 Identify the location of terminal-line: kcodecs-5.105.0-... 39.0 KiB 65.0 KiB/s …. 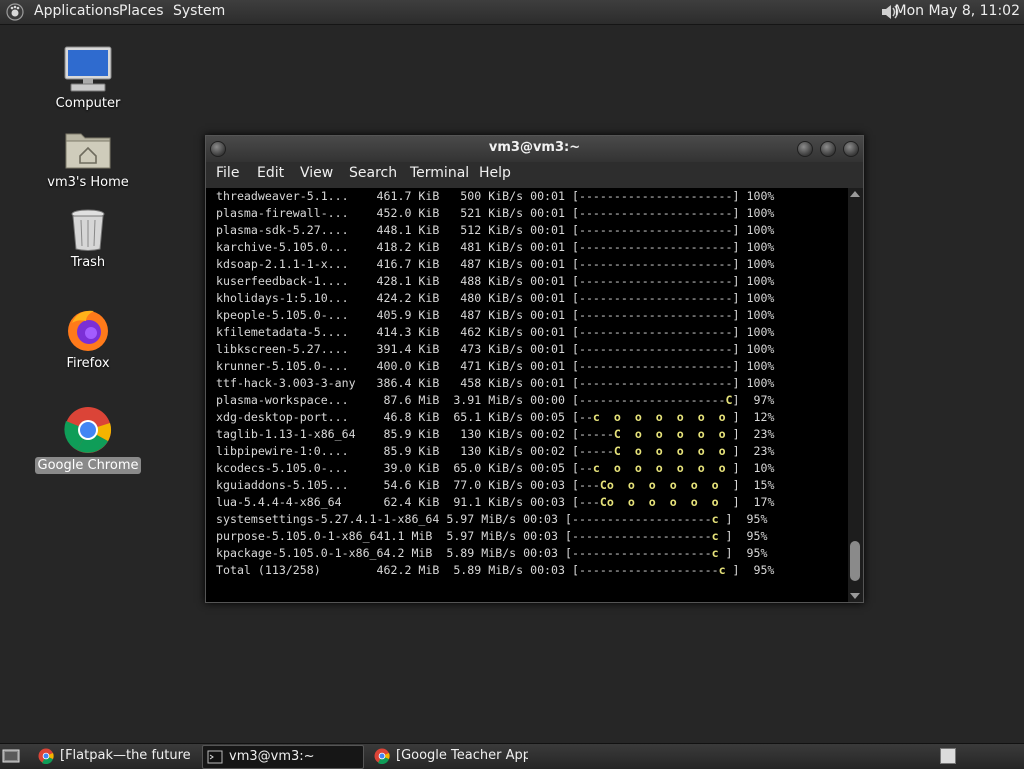
(495, 468).